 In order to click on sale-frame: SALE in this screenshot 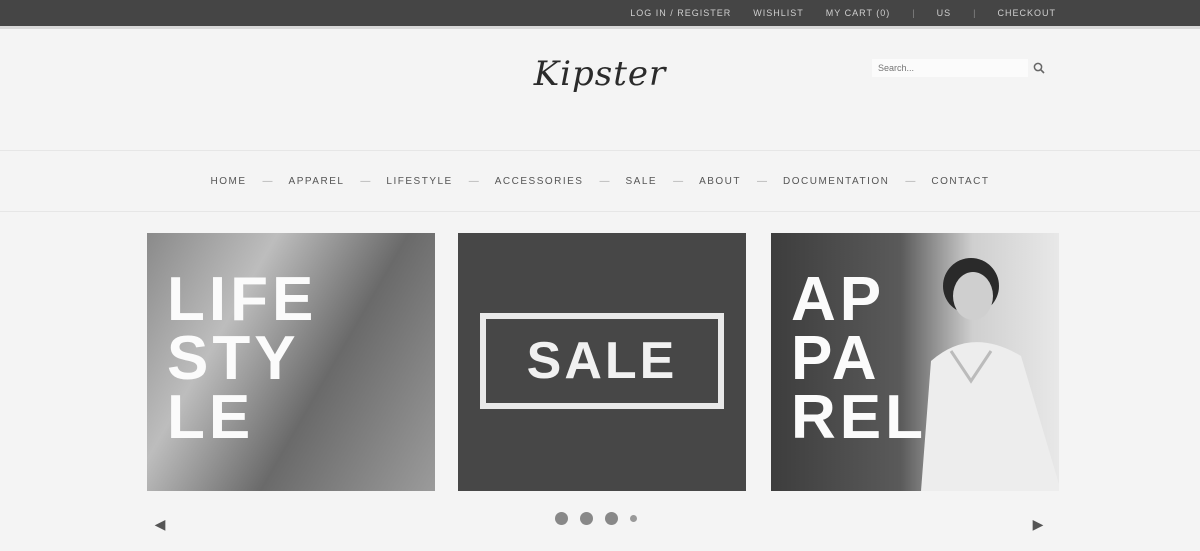, I will do `click(602, 361)`.